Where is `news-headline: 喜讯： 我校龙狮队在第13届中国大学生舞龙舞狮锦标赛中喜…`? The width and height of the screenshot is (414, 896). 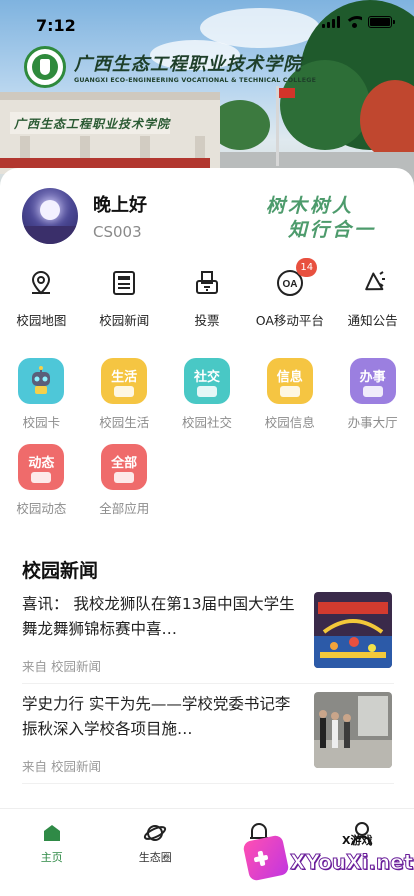
news-headline: 喜讯： 我校龙狮队在第13届中国大学生舞龙舞狮锦标赛中喜… is located at coordinates (158, 616).